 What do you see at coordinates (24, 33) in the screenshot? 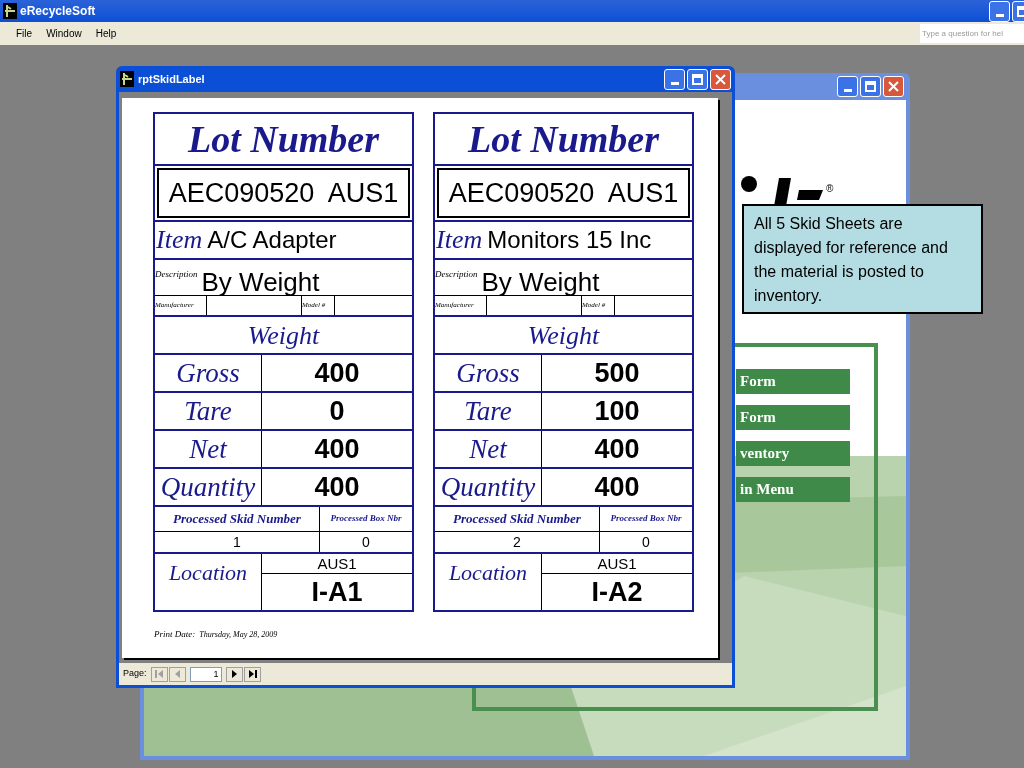
I see `menu-item: File` at bounding box center [24, 33].